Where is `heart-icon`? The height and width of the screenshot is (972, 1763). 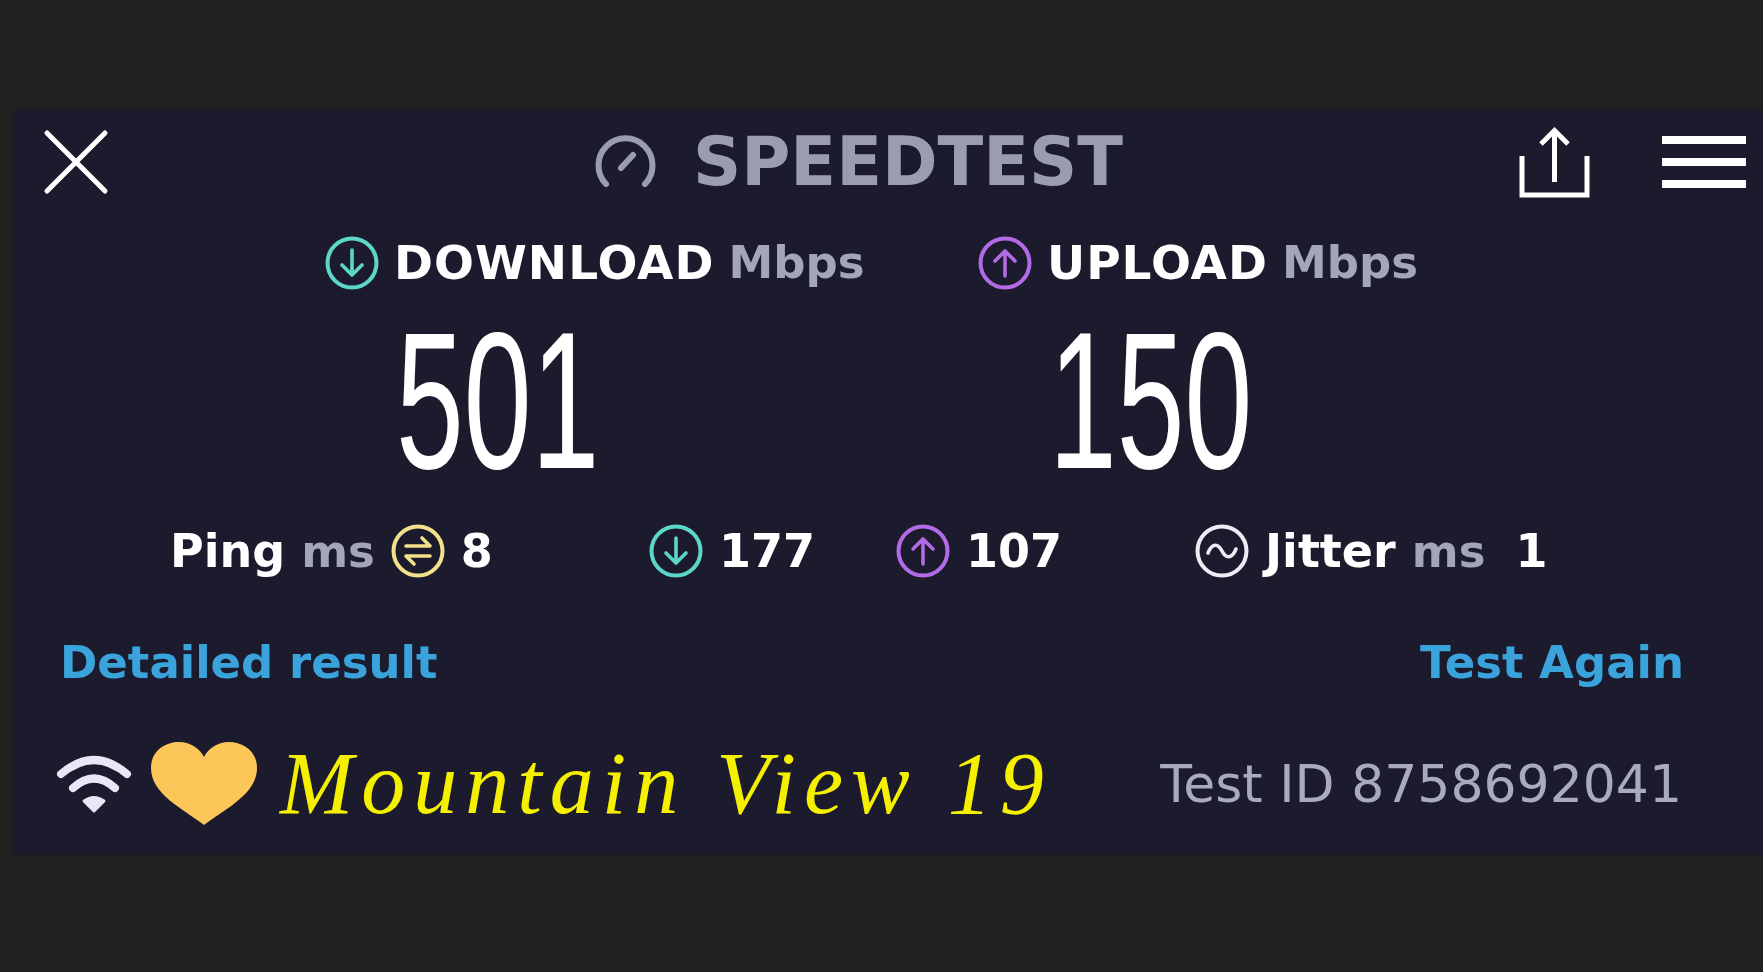 heart-icon is located at coordinates (204, 783).